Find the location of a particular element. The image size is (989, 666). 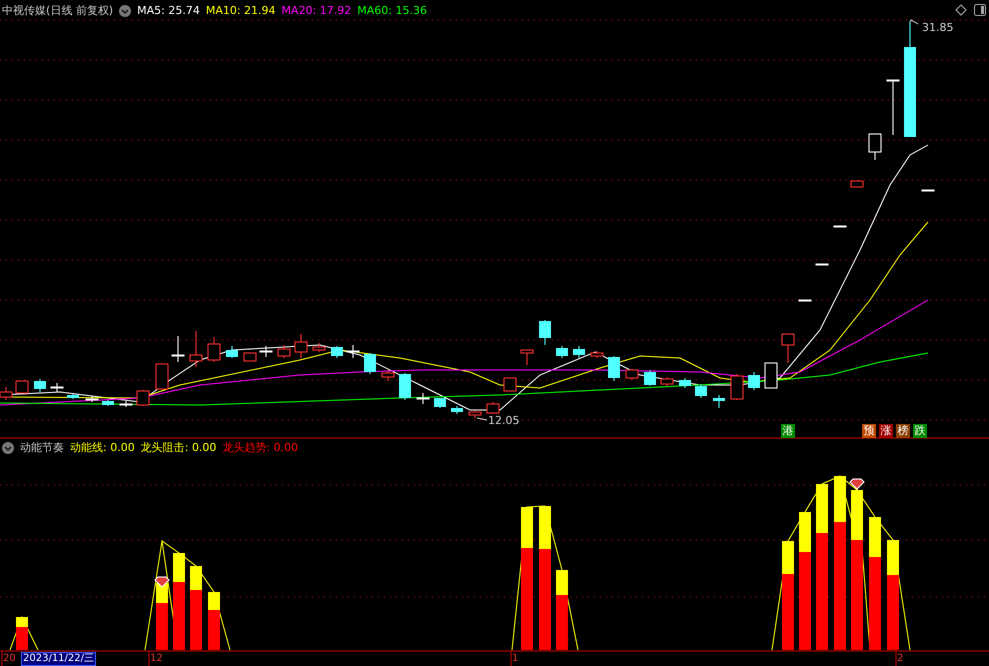

panel-icon is located at coordinates (980, 10).